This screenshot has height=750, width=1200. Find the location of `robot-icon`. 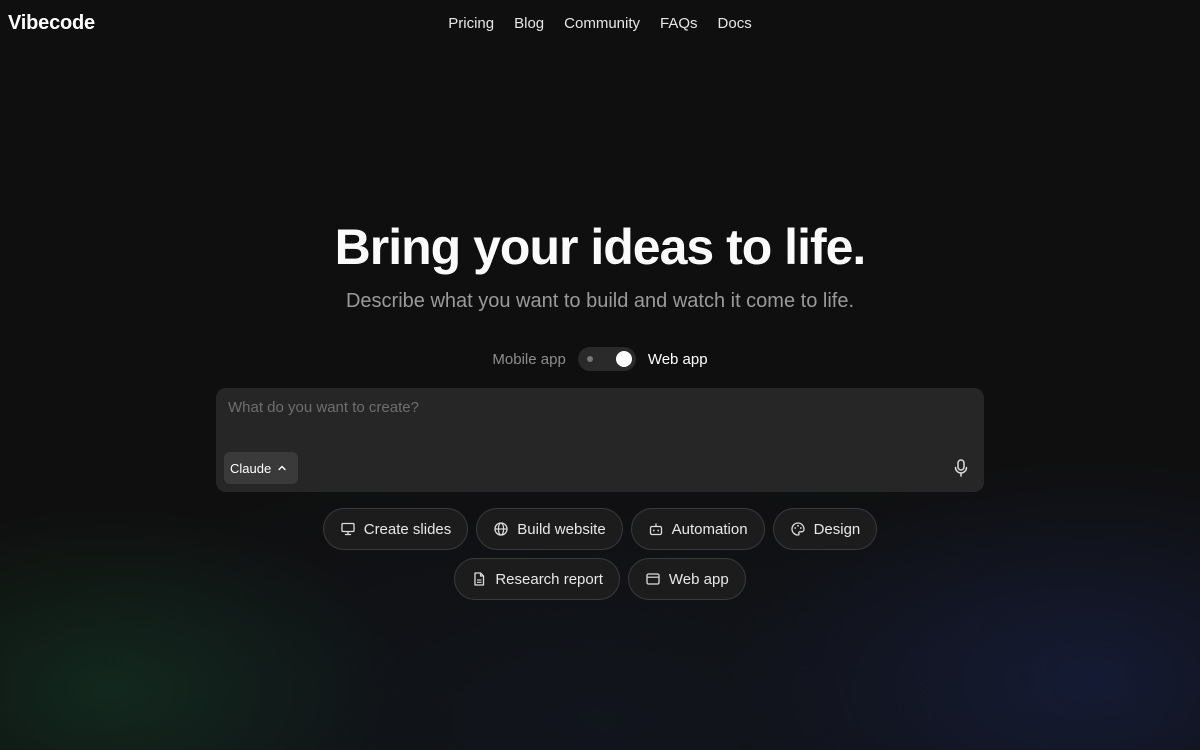

robot-icon is located at coordinates (655, 529).